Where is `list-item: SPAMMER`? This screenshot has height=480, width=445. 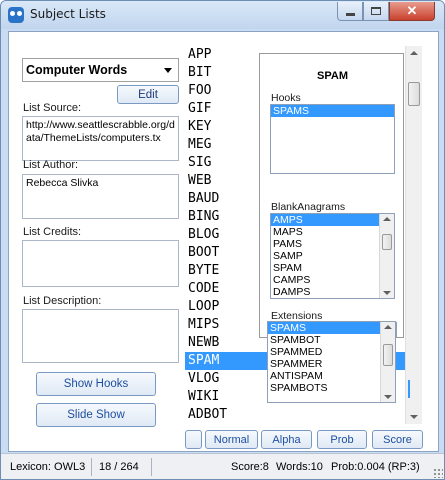 list-item: SPAMMER is located at coordinates (331, 364).